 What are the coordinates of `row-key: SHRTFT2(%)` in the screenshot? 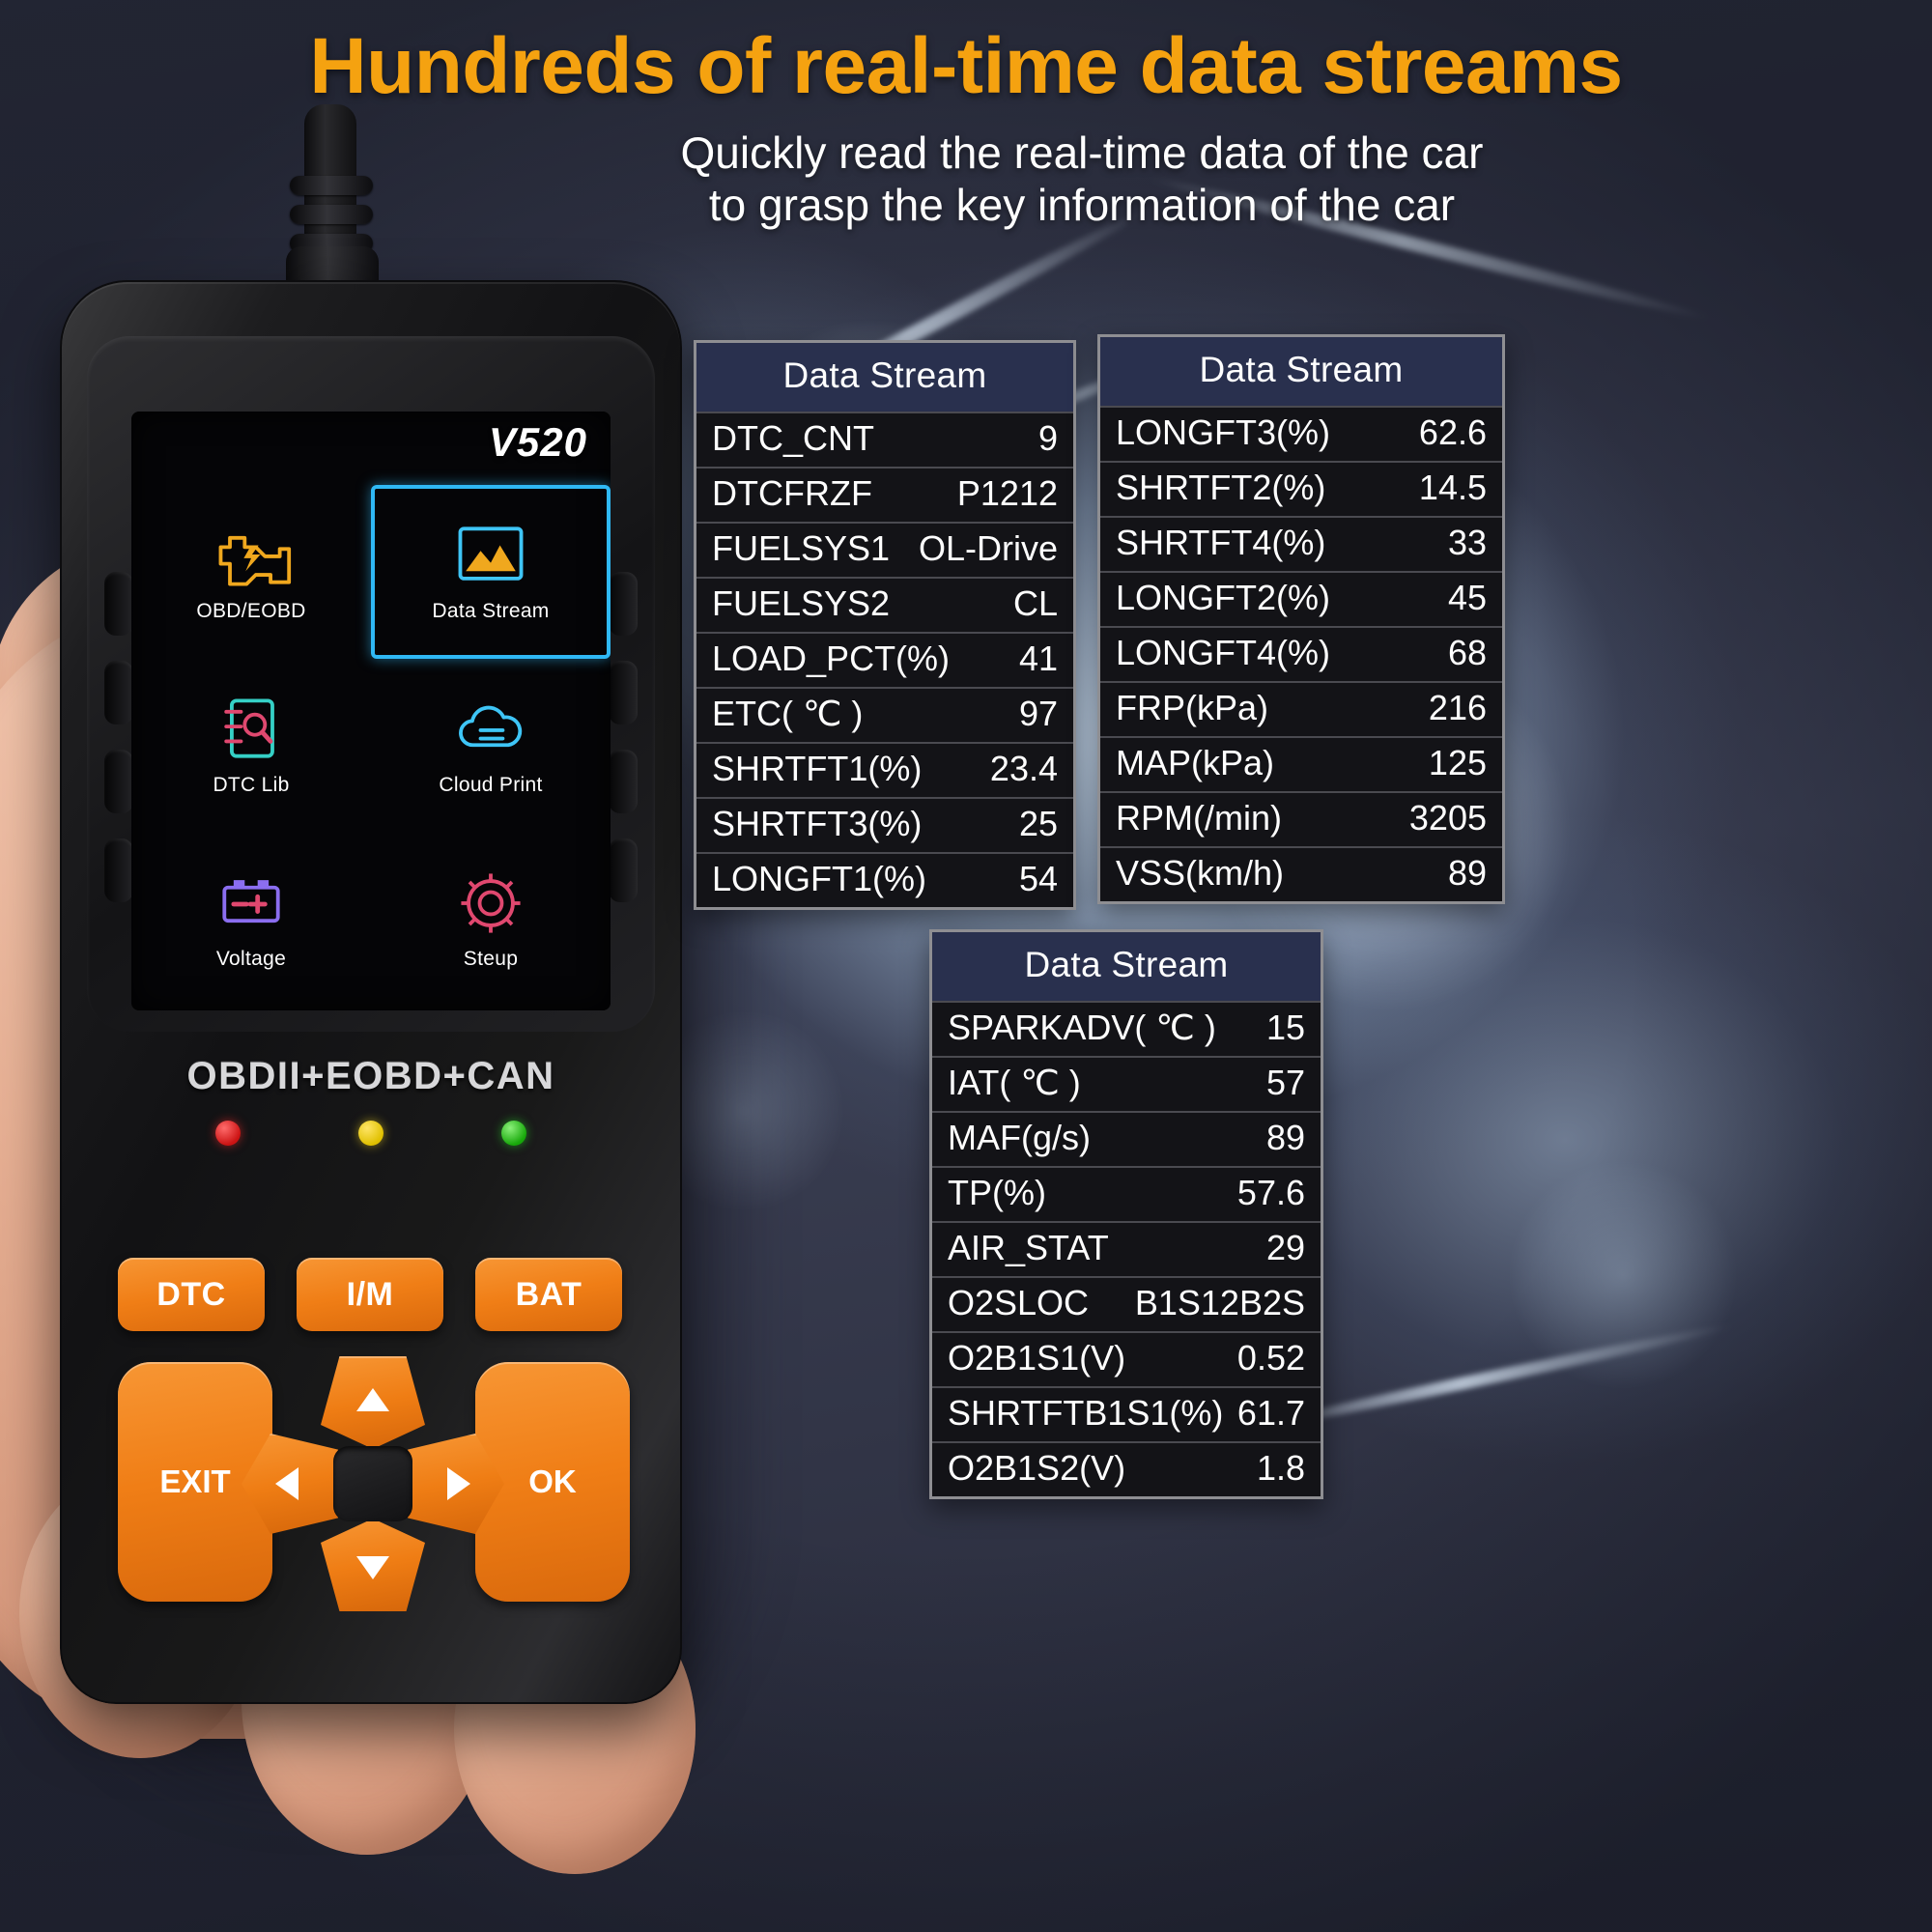 It's located at (1221, 487).